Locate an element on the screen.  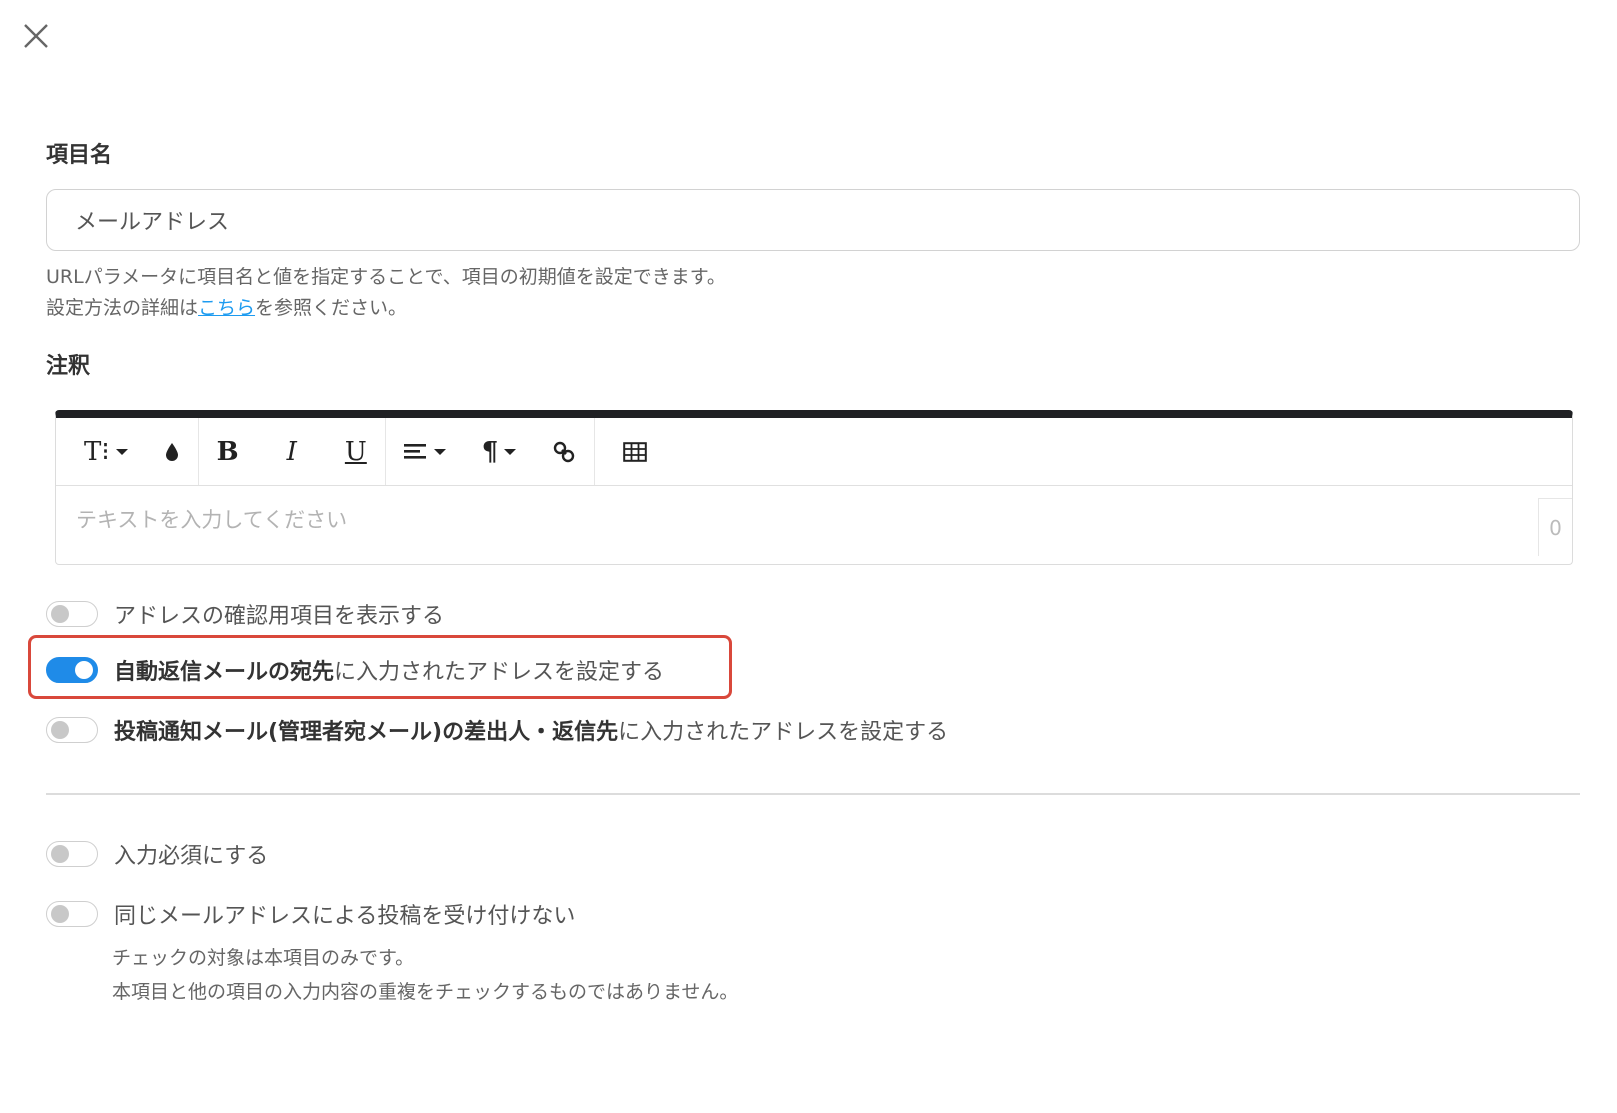
unique-email-label: 同じメールアドレスによる投稿を受け付けない is located at coordinates (345, 916).